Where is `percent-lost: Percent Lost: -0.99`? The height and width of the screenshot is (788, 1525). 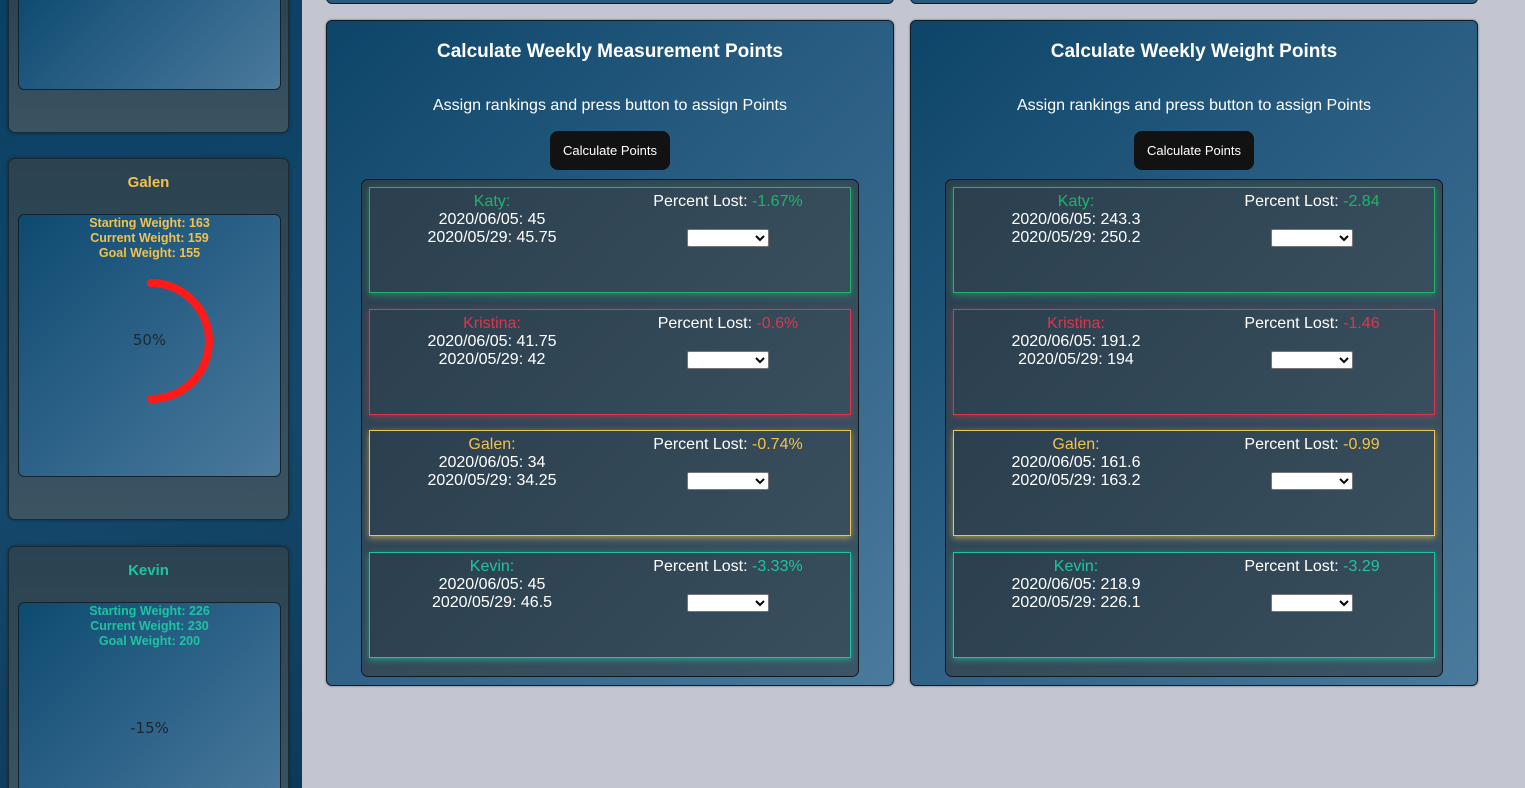
percent-lost: Percent Lost: -0.99 is located at coordinates (1312, 445).